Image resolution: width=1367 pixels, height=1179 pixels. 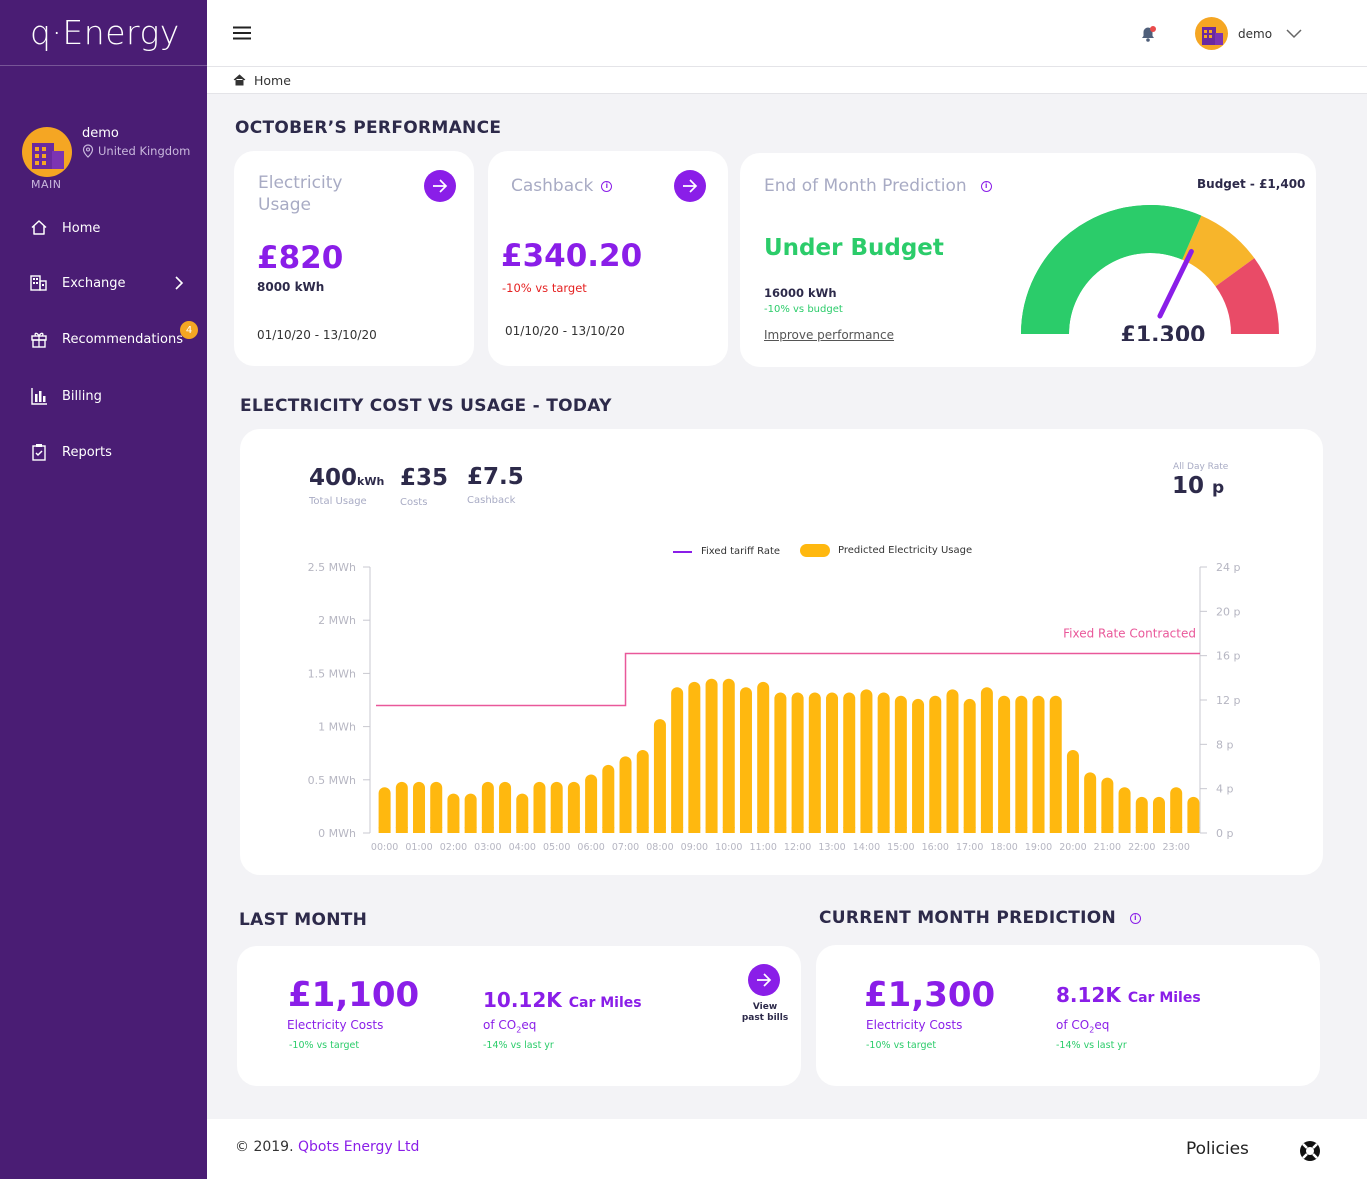 I want to click on x-tick-label: 02:00, so click(x=453, y=847).